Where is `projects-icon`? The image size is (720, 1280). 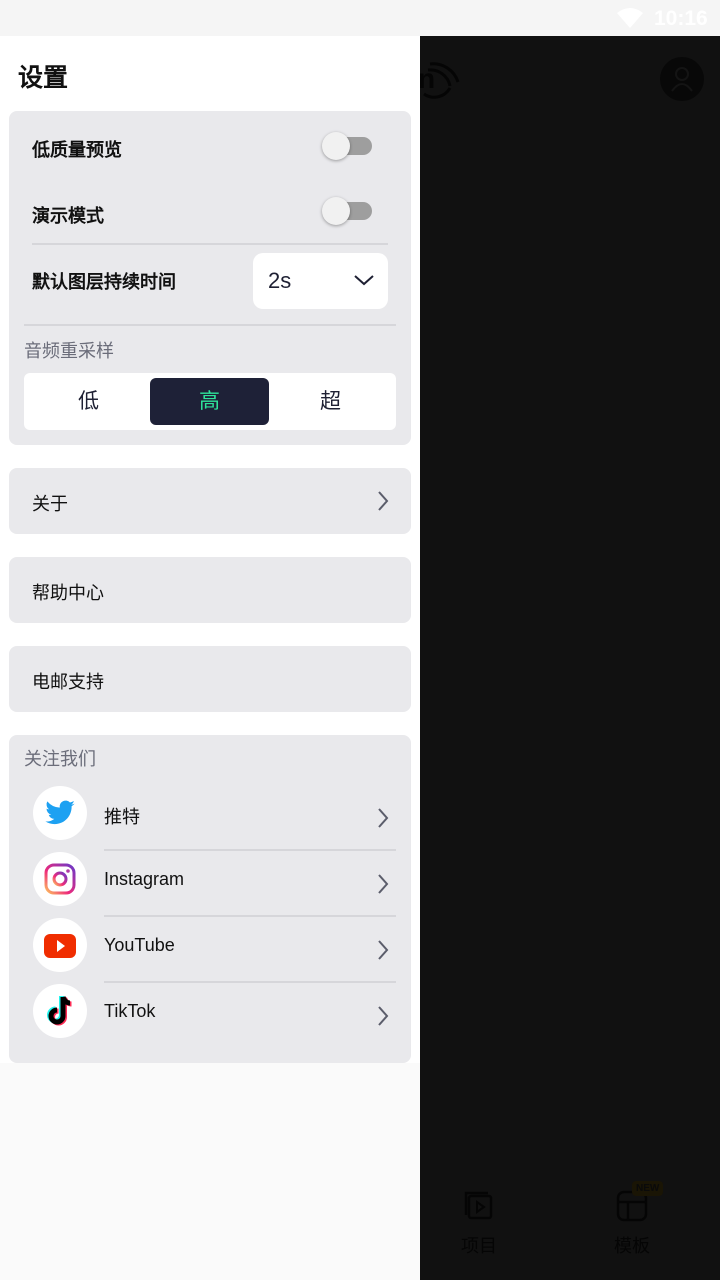 projects-icon is located at coordinates (478, 1205).